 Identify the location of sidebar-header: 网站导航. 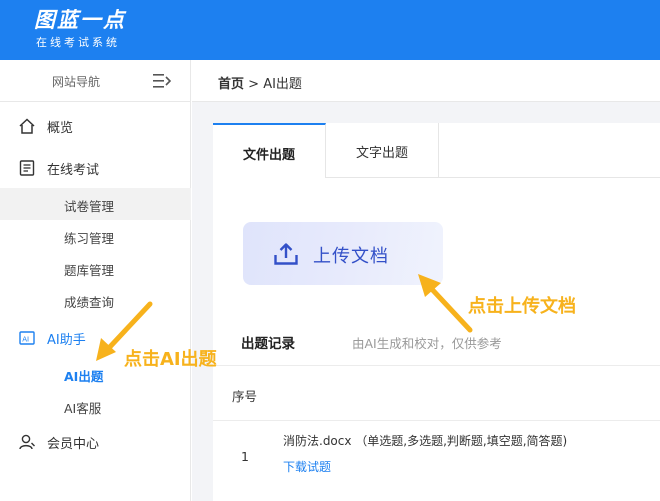
(95, 81).